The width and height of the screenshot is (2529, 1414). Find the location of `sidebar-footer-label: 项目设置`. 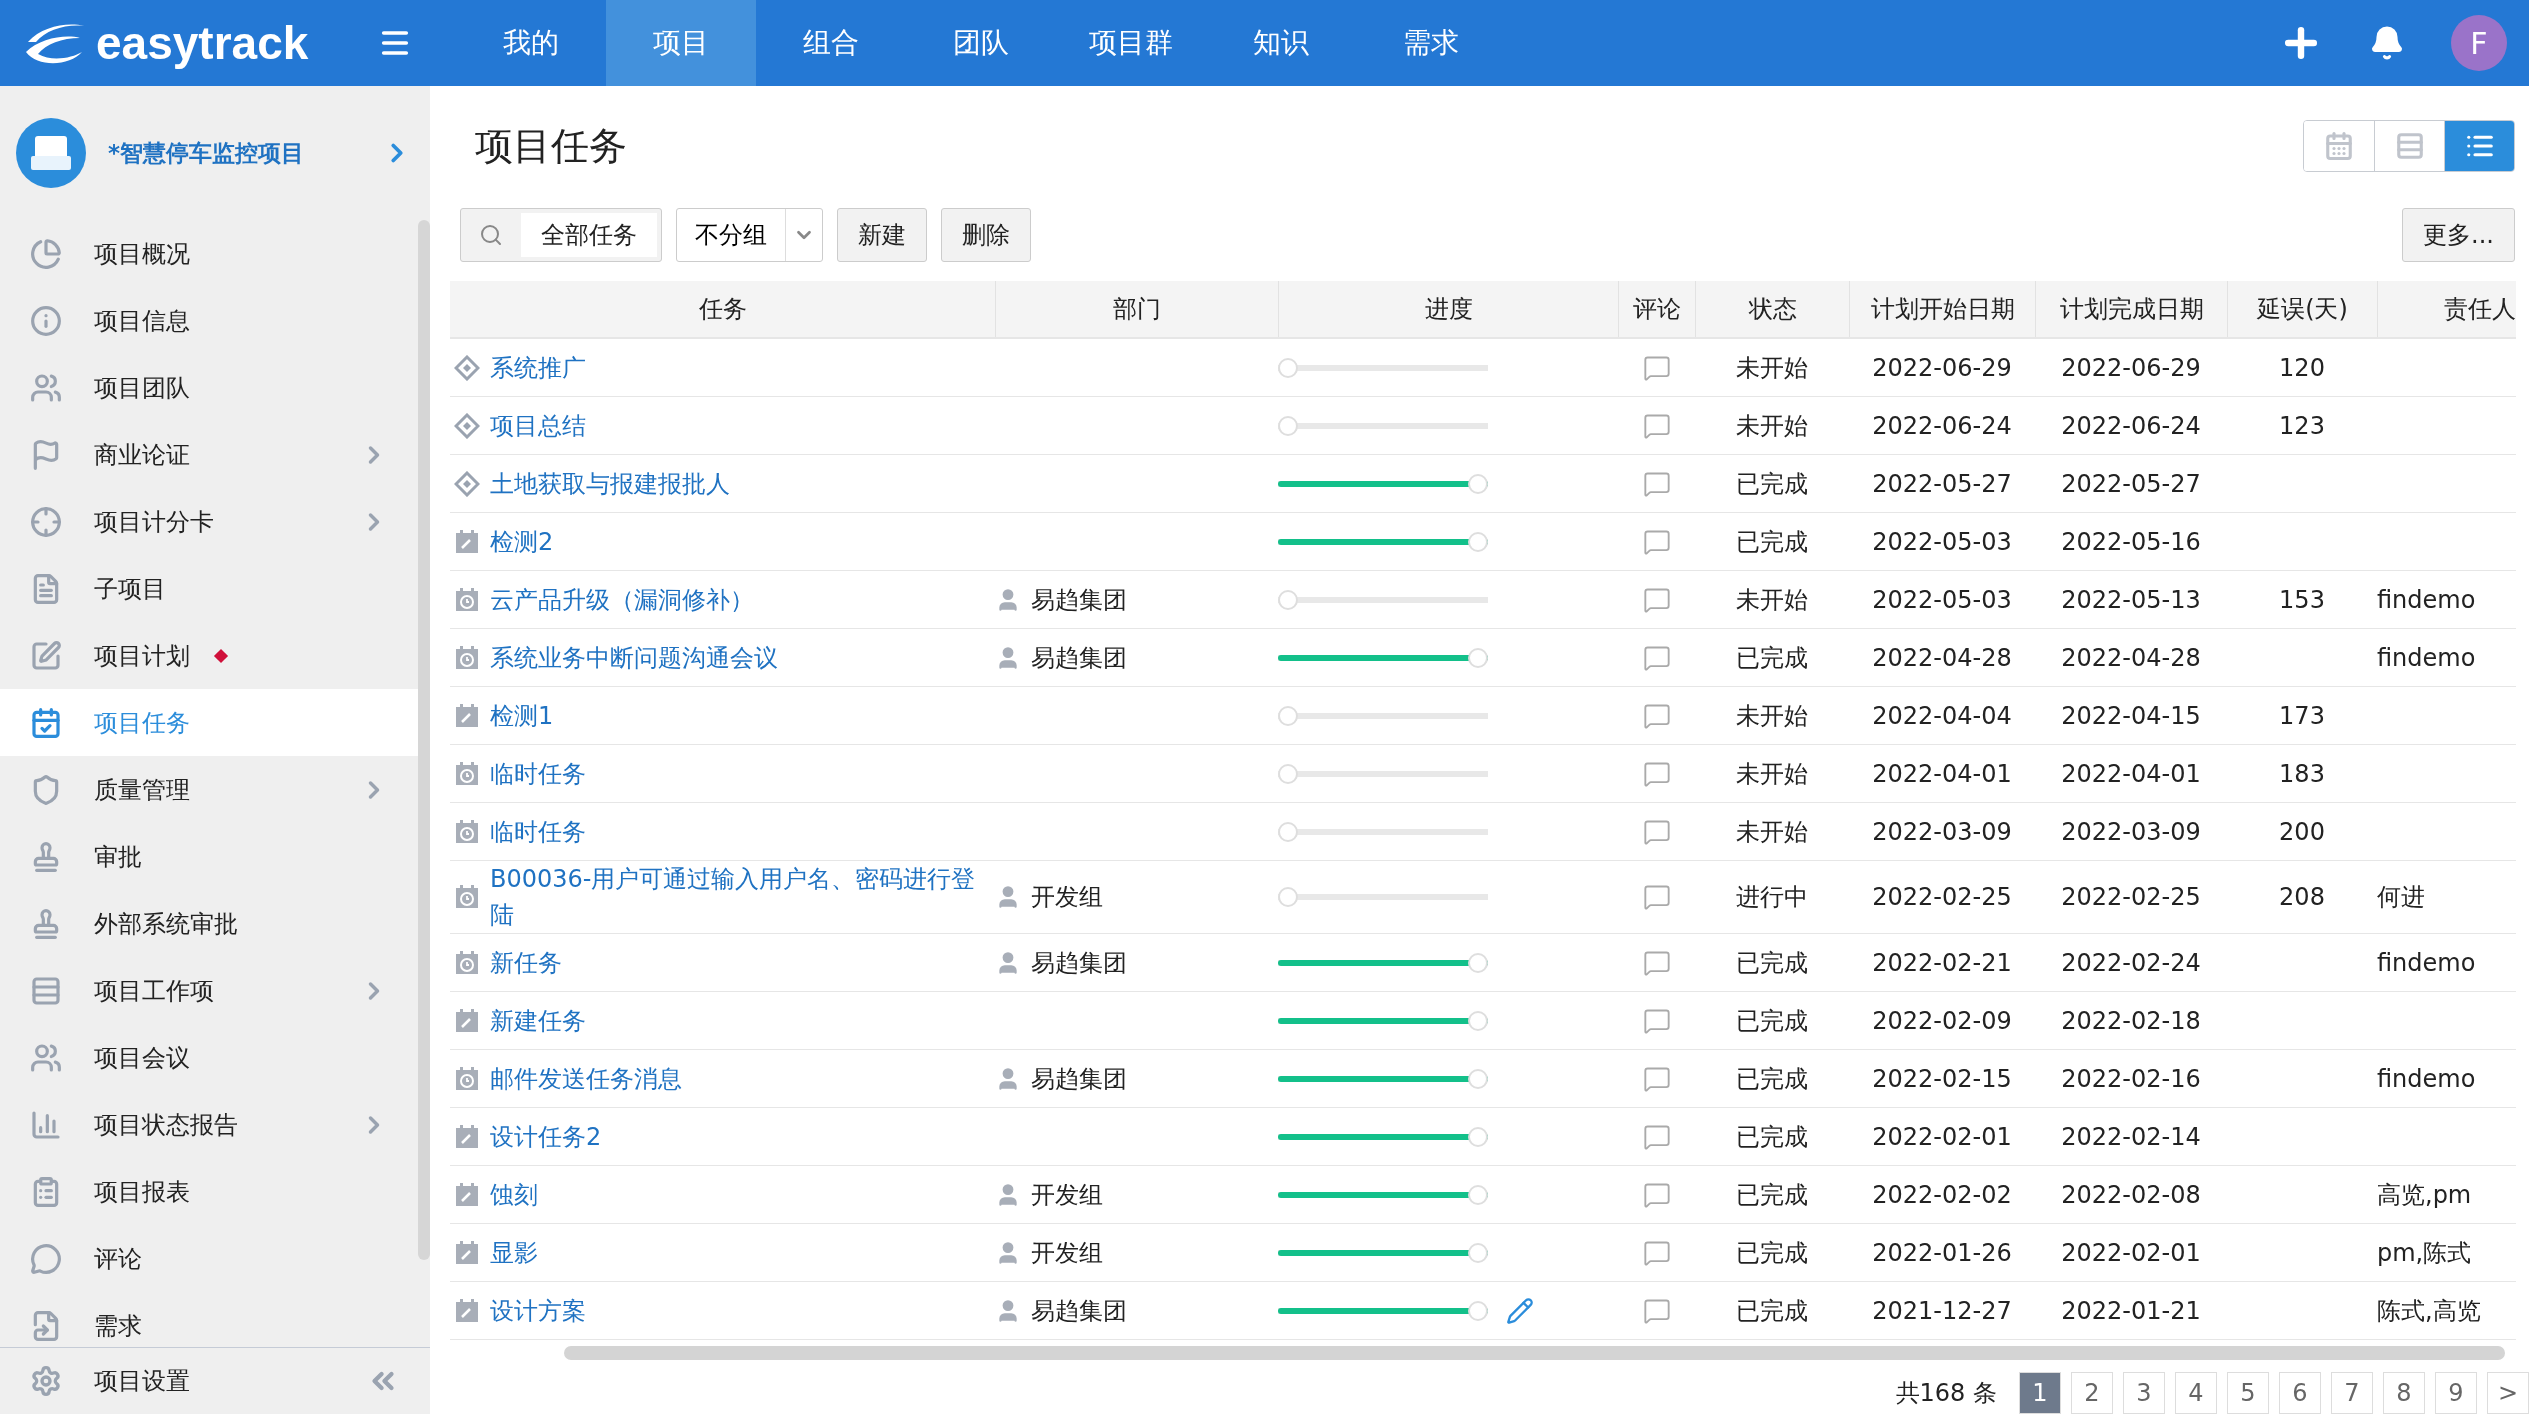

sidebar-footer-label: 项目设置 is located at coordinates (142, 1381).